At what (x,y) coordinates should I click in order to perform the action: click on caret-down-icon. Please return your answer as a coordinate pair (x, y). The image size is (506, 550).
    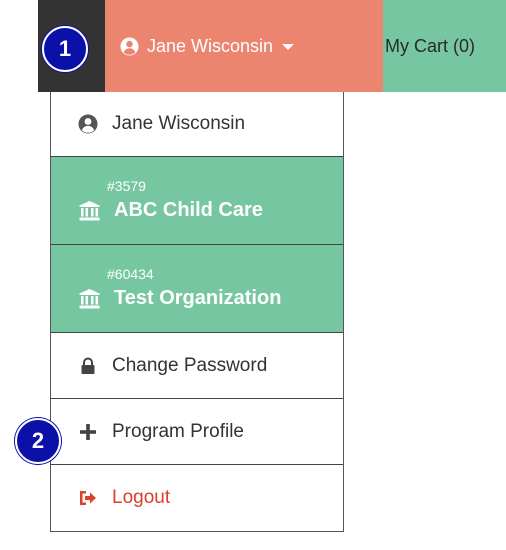
    Looking at the image, I should click on (288, 47).